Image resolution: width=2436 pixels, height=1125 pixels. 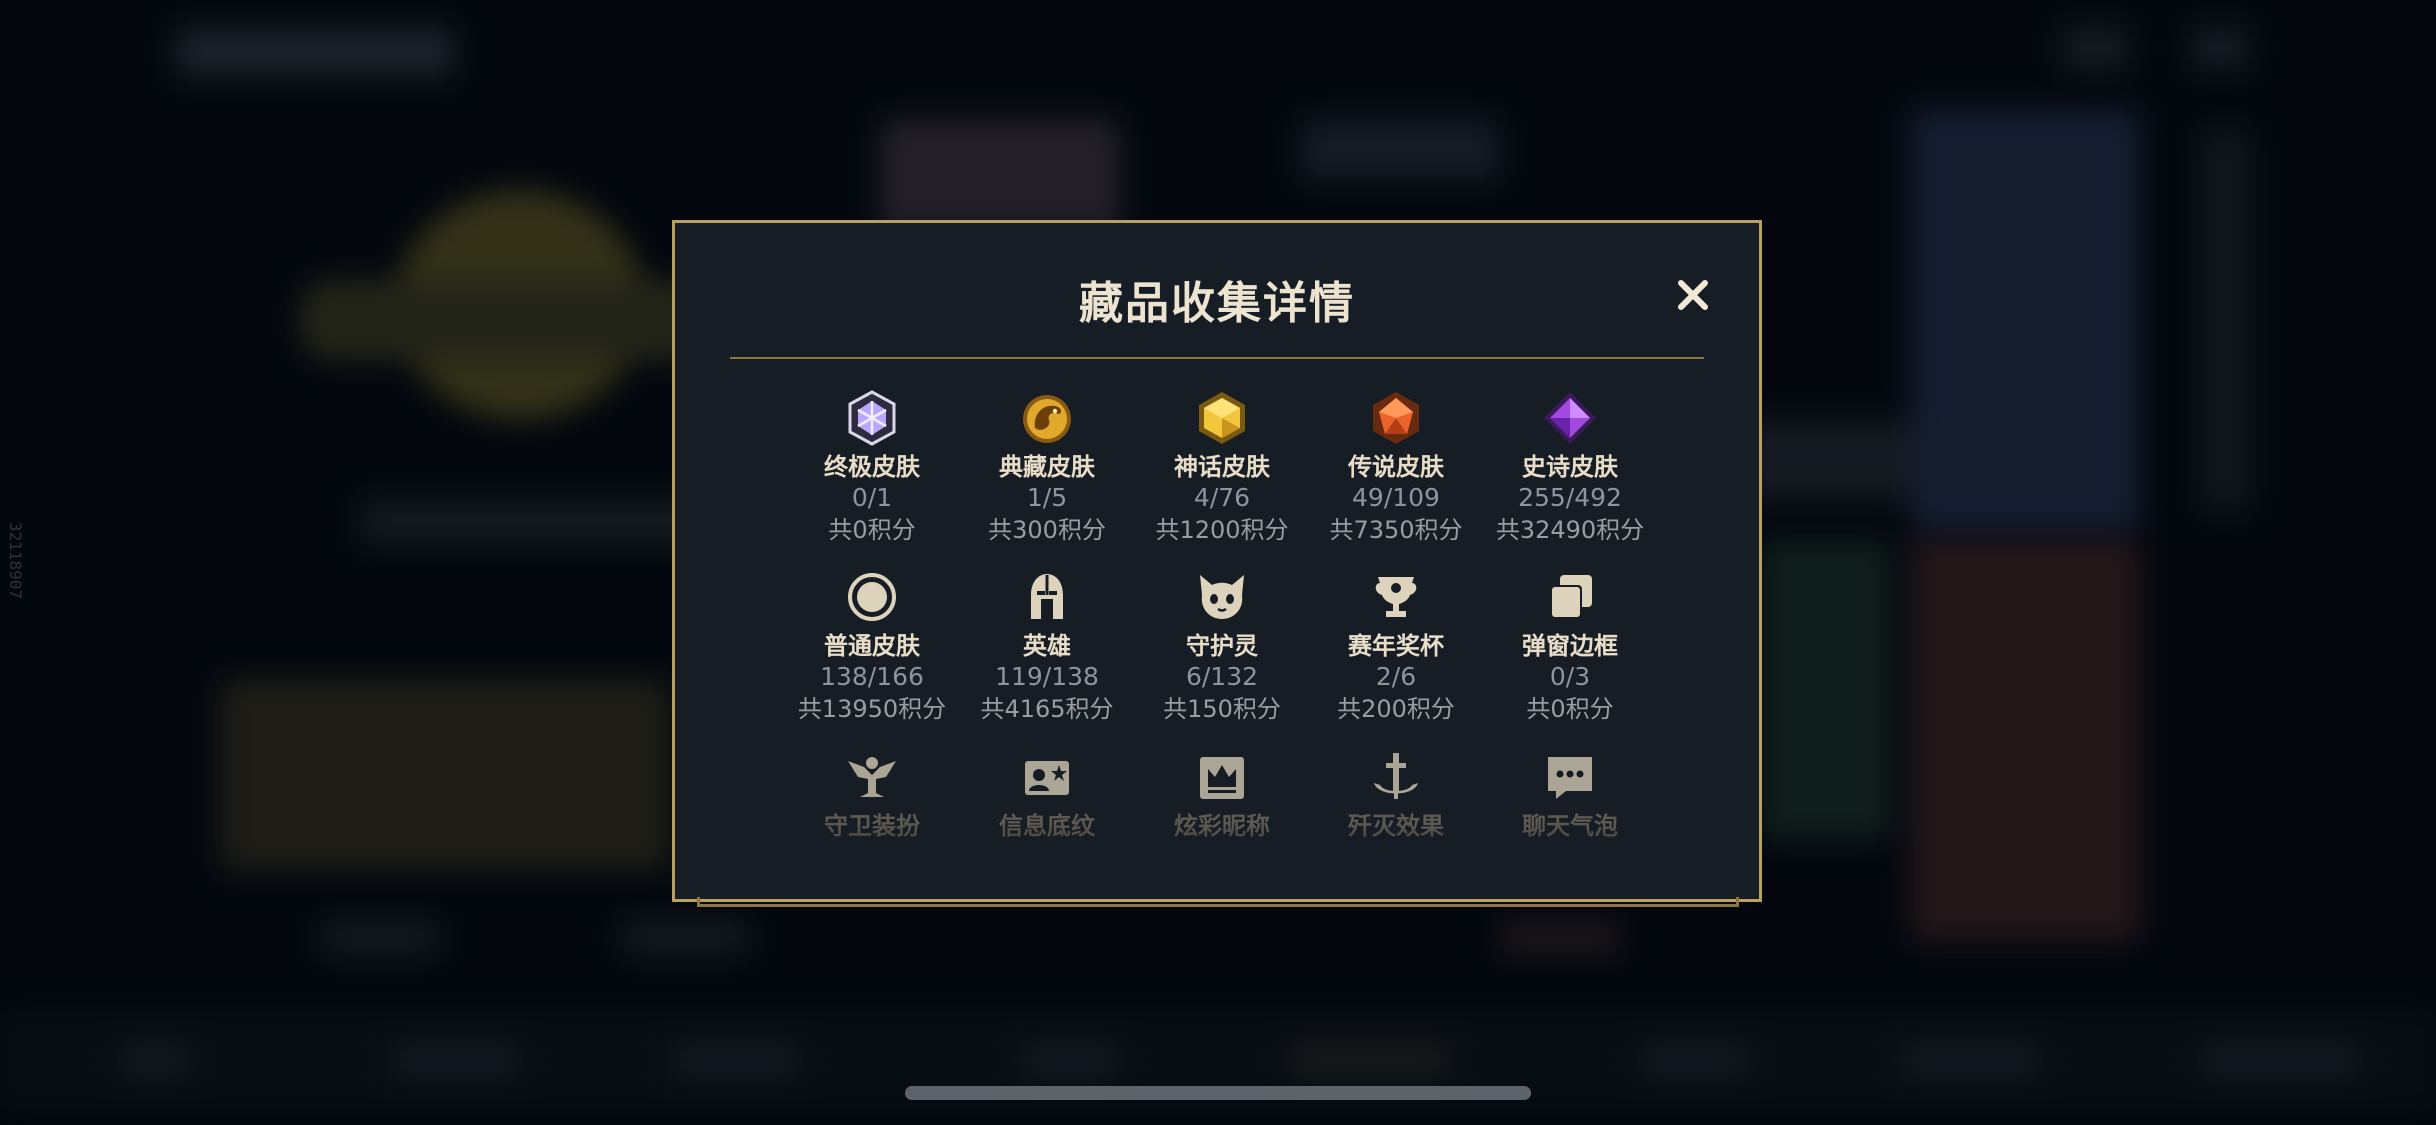 What do you see at coordinates (872, 647) in the screenshot?
I see `category-normal-skin: 普通皮肤 138/166 共13950积分` at bounding box center [872, 647].